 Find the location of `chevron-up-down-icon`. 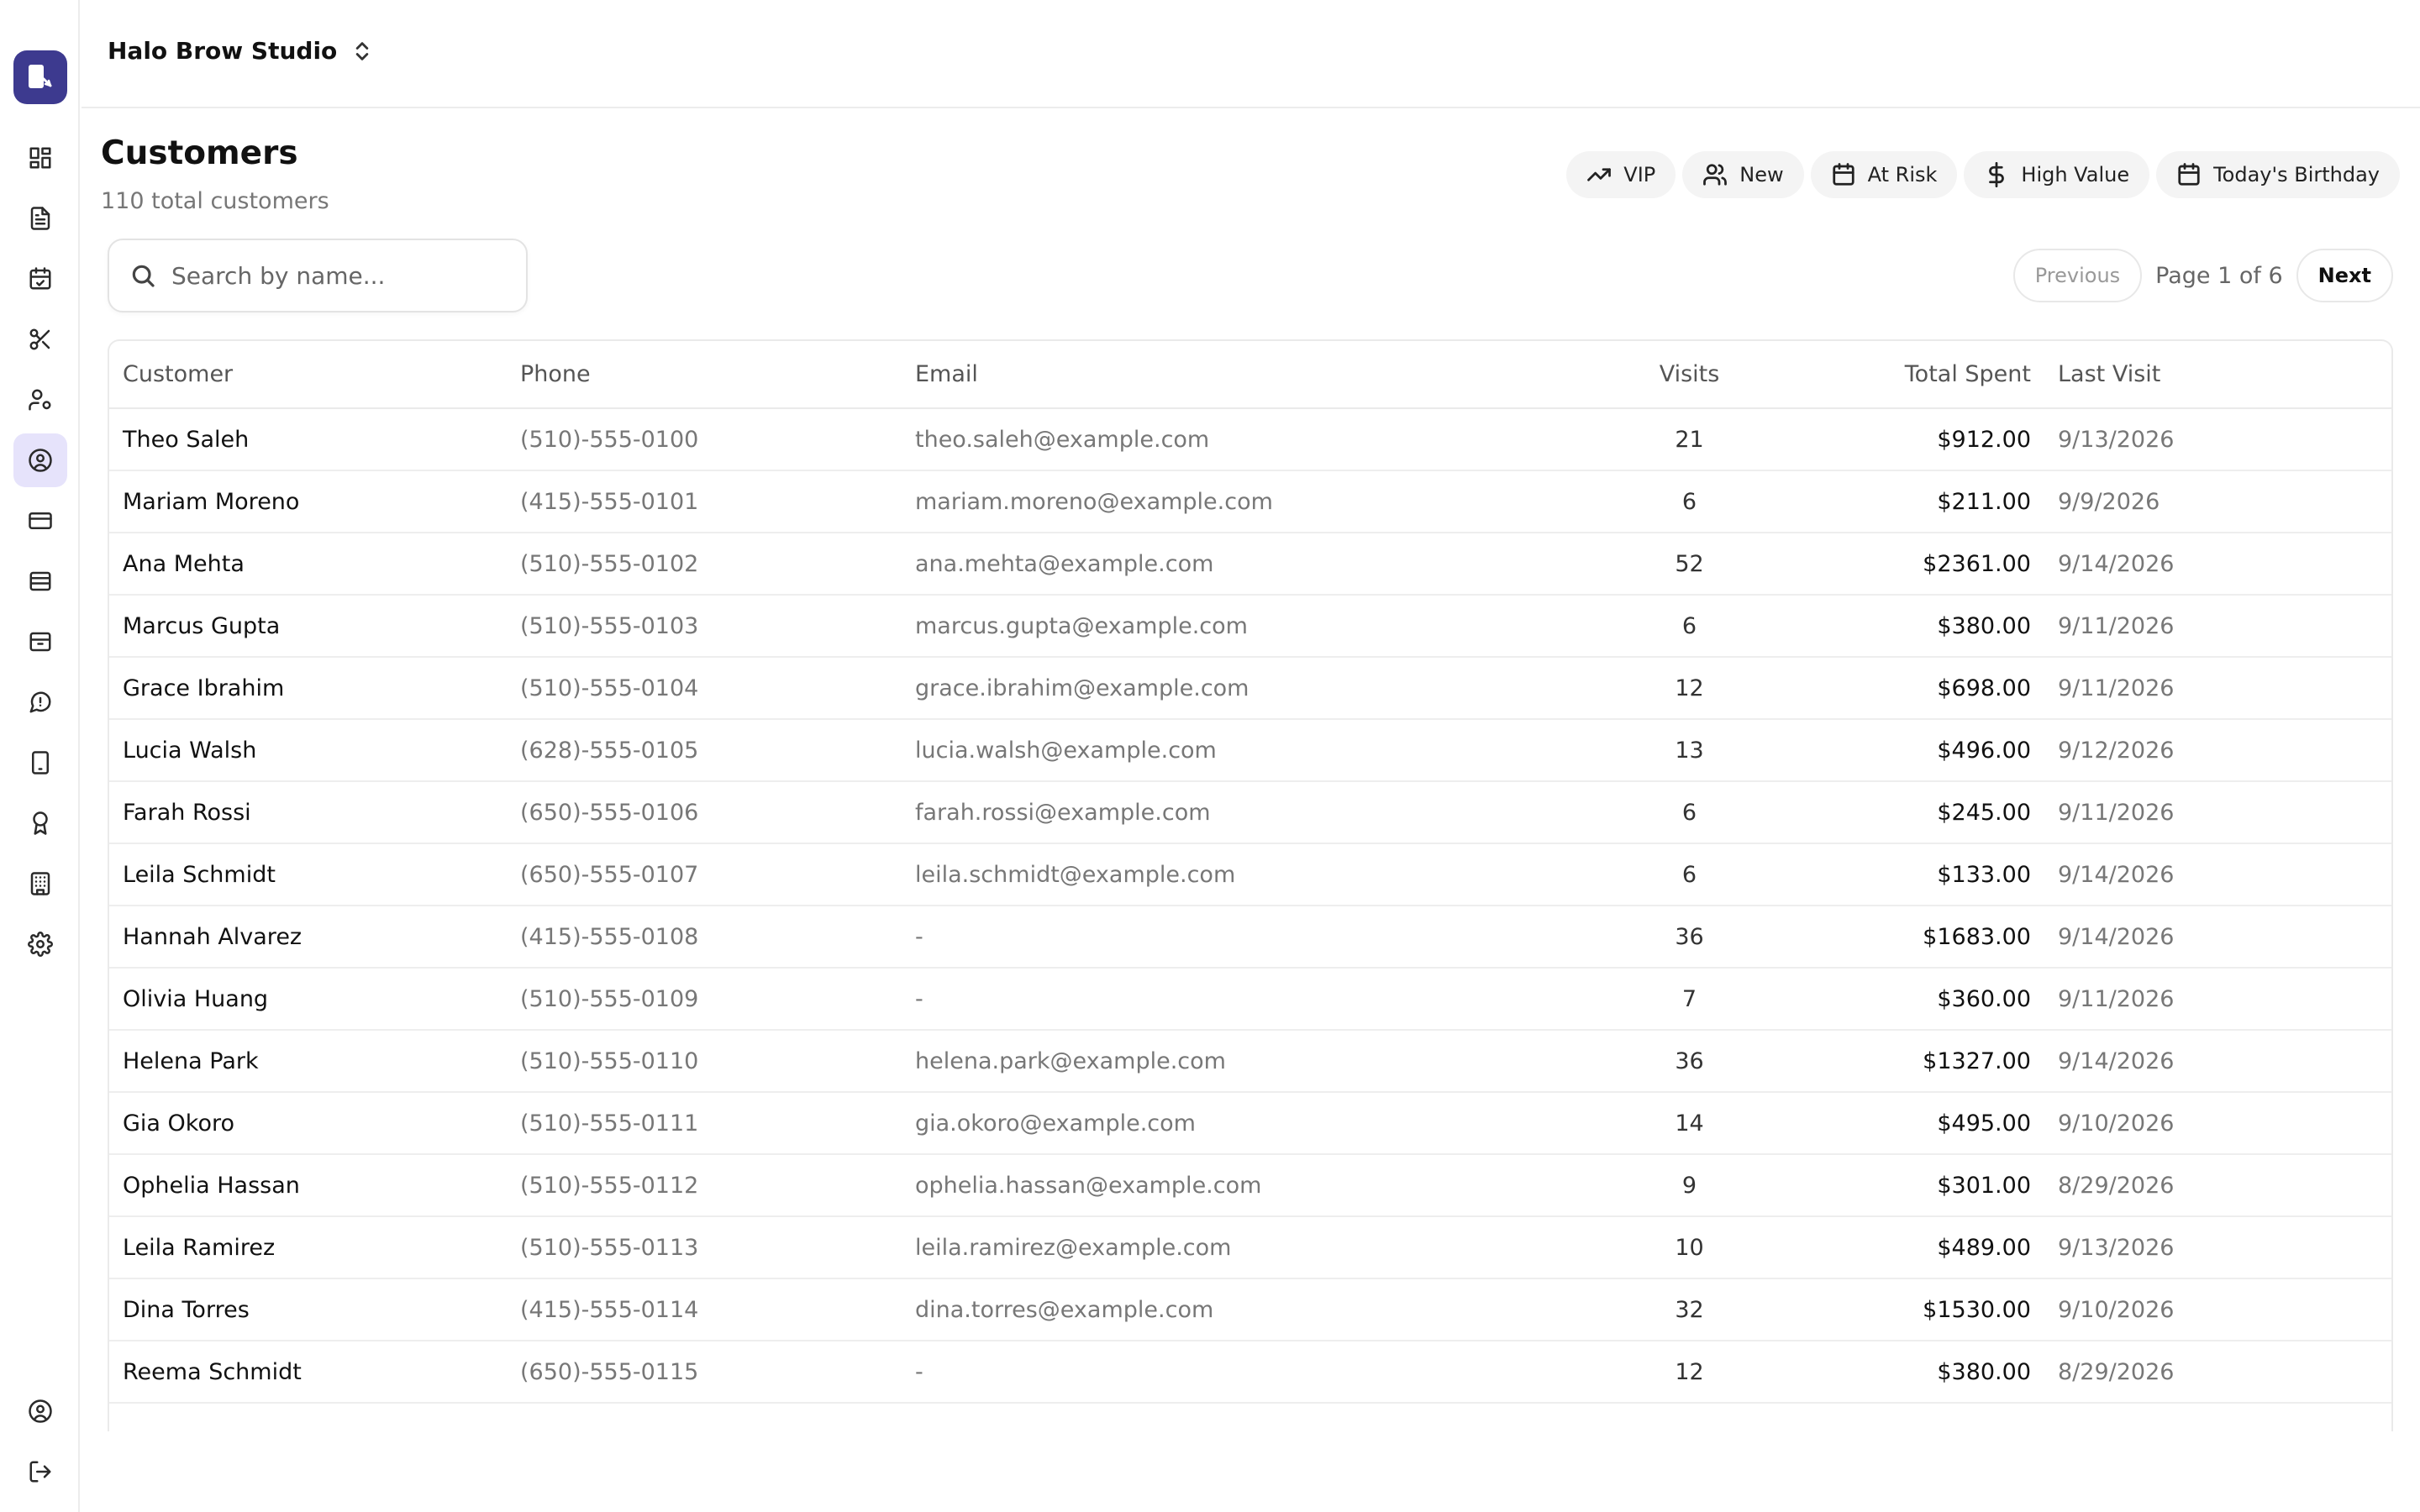

chevron-up-down-icon is located at coordinates (362, 50).